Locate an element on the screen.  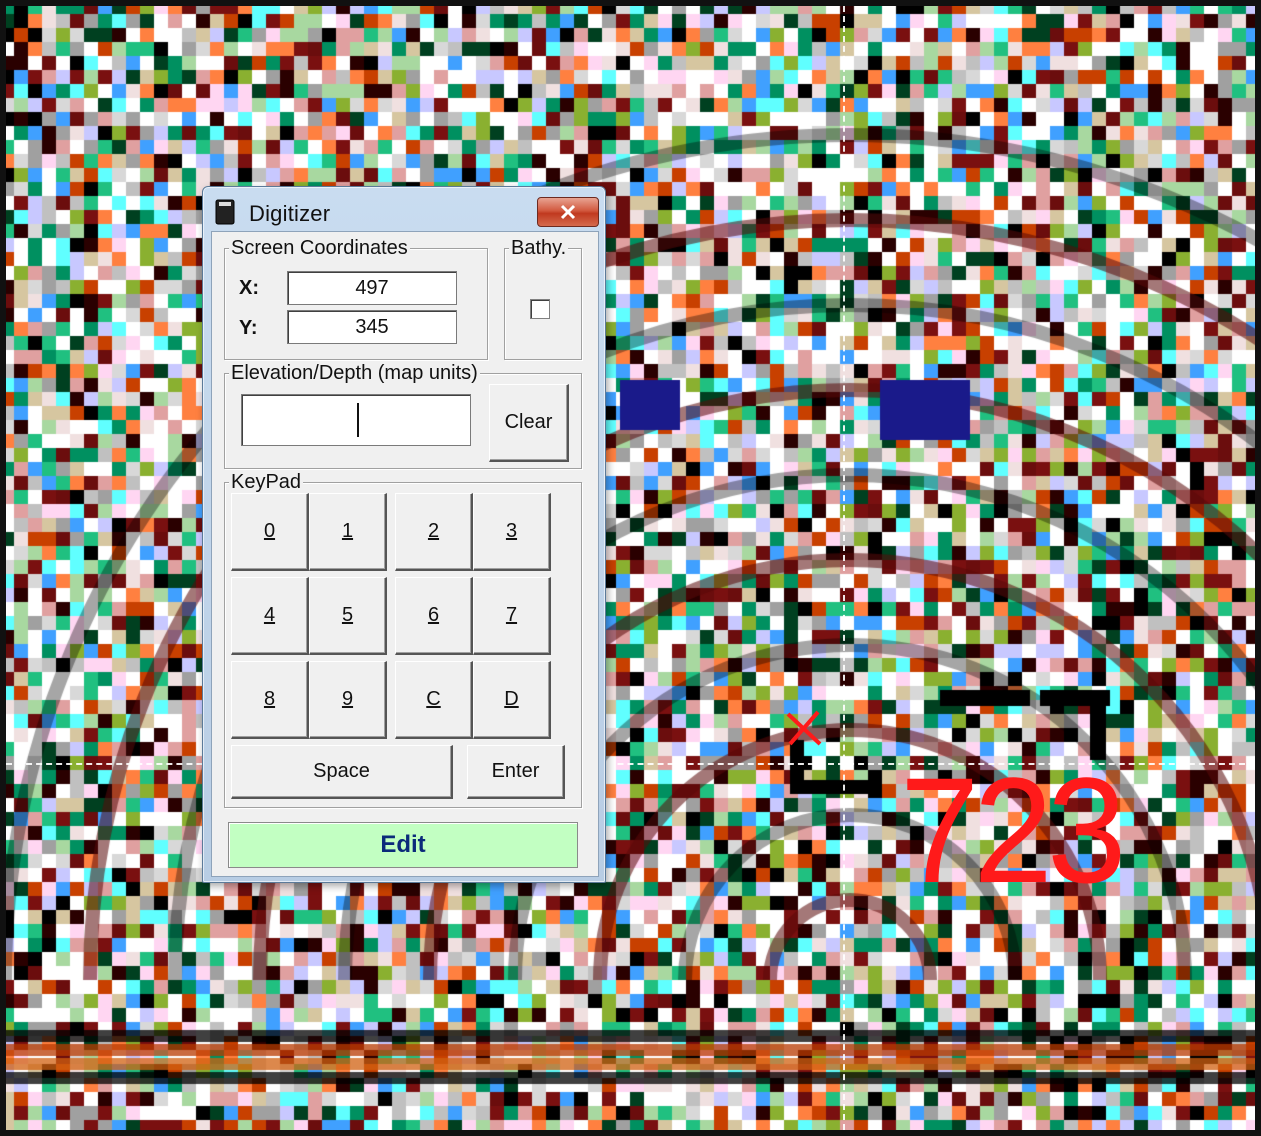
close-icon is located at coordinates (568, 212).